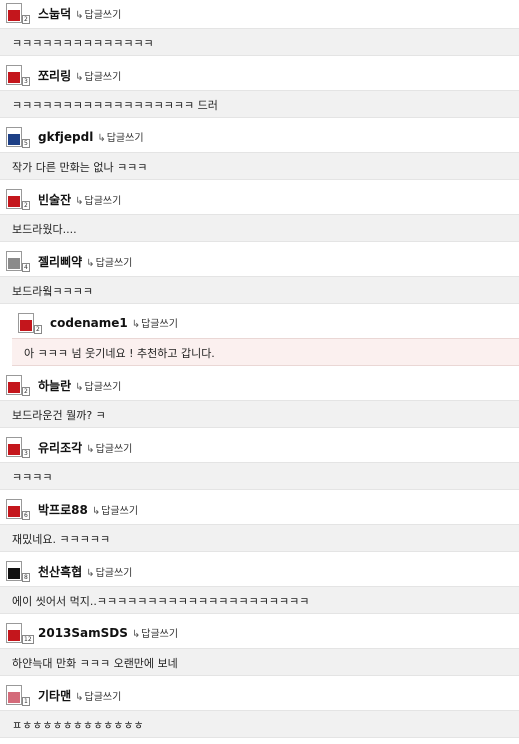  Describe the element at coordinates (259, 14) in the screenshot. I see `comment-header: 2 스눕덕 ↳답글쓰기` at that location.